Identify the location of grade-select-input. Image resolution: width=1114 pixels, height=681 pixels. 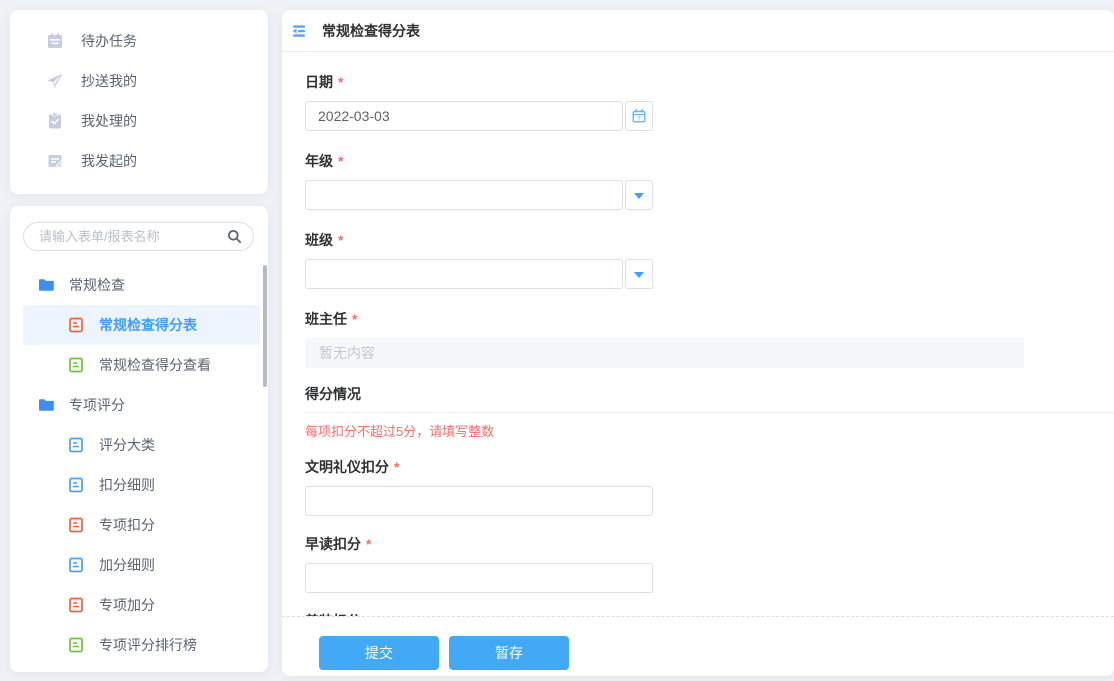
(464, 195).